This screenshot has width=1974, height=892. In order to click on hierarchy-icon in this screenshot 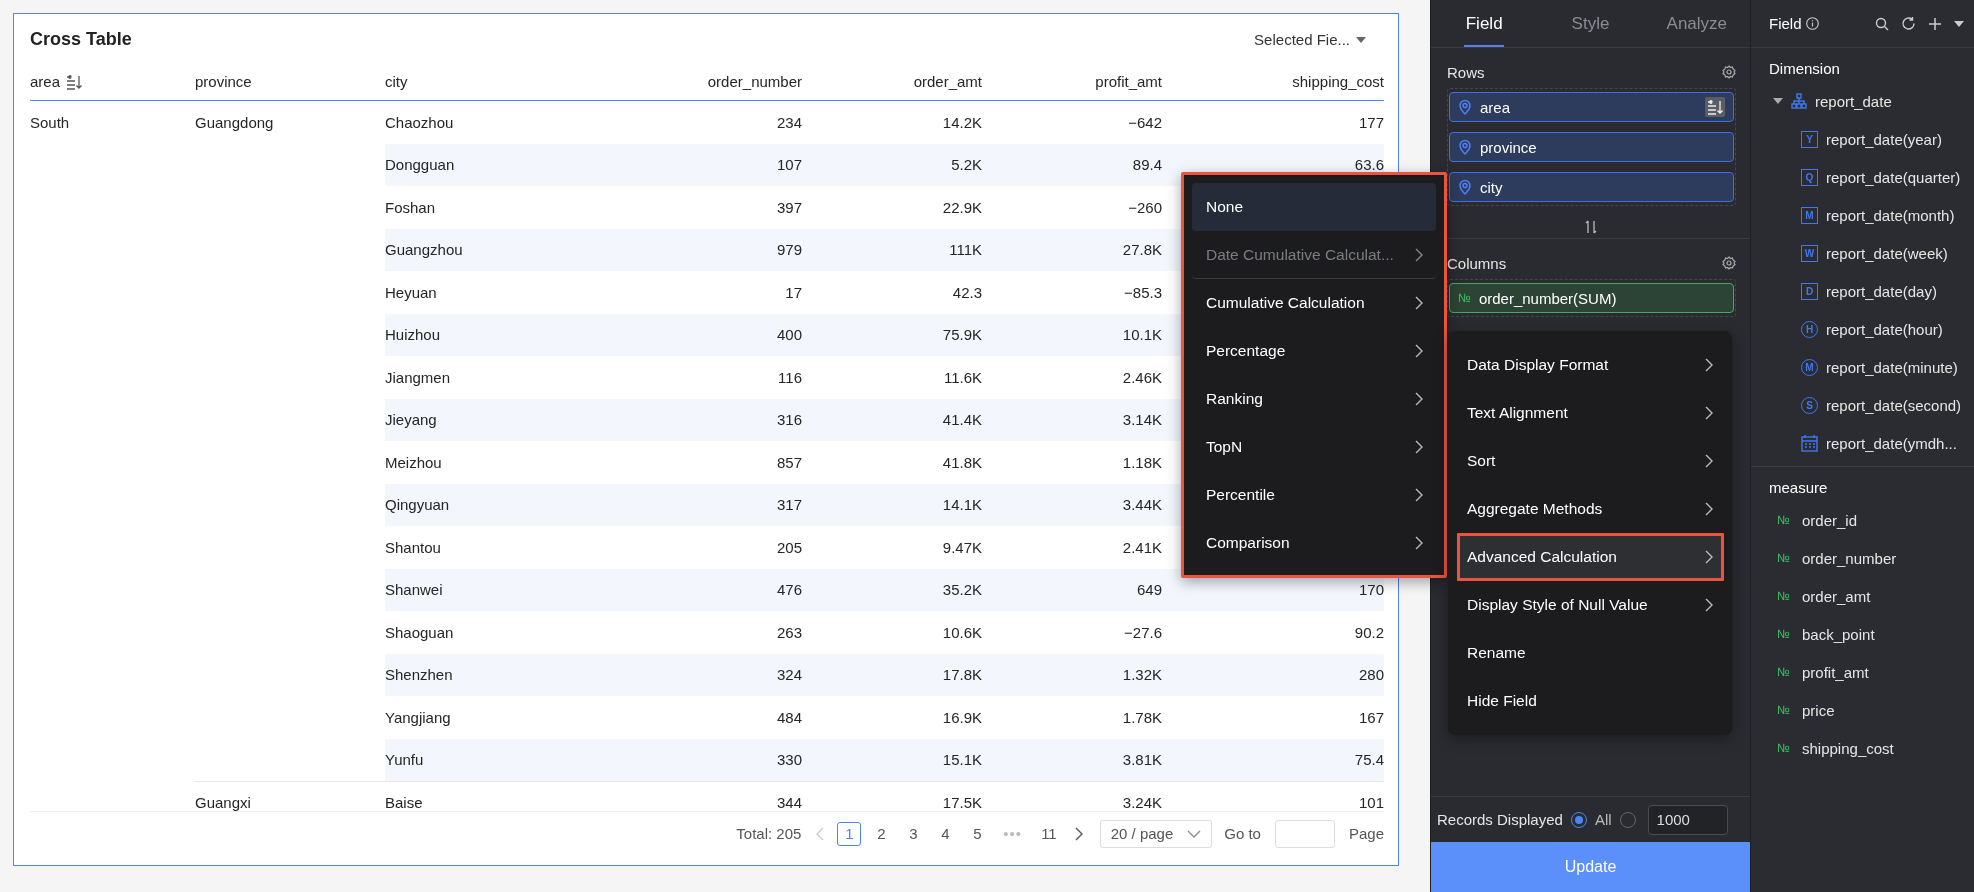, I will do `click(1799, 101)`.